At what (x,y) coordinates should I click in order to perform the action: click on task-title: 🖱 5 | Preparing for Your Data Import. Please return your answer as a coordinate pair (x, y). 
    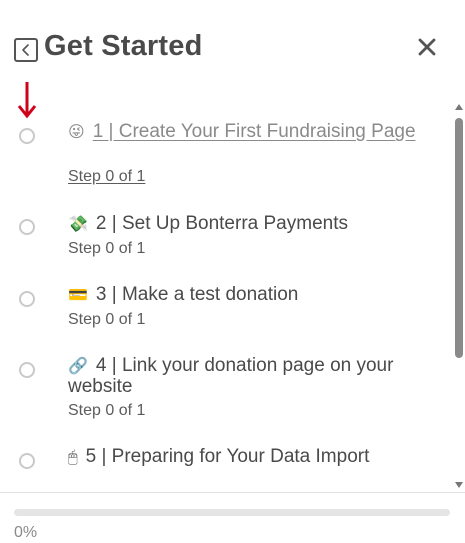
    Looking at the image, I should click on (248, 457).